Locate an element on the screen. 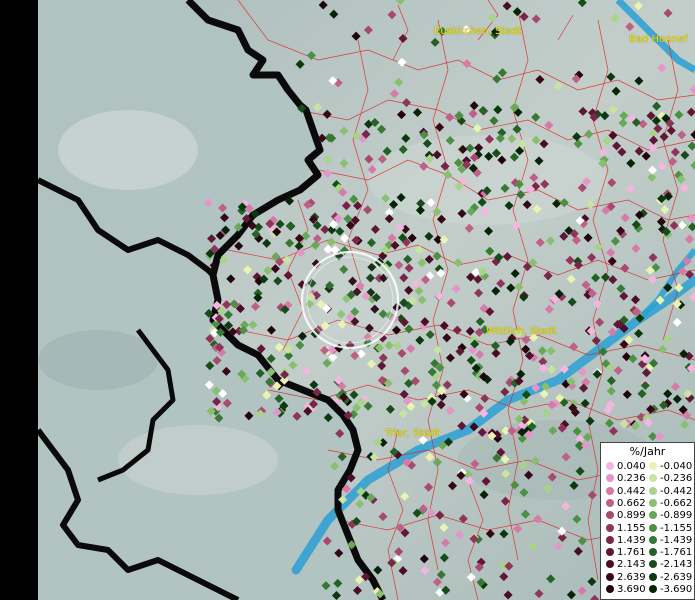 The width and height of the screenshot is (695, 600). legend-entry: -0.662 is located at coordinates (670, 504).